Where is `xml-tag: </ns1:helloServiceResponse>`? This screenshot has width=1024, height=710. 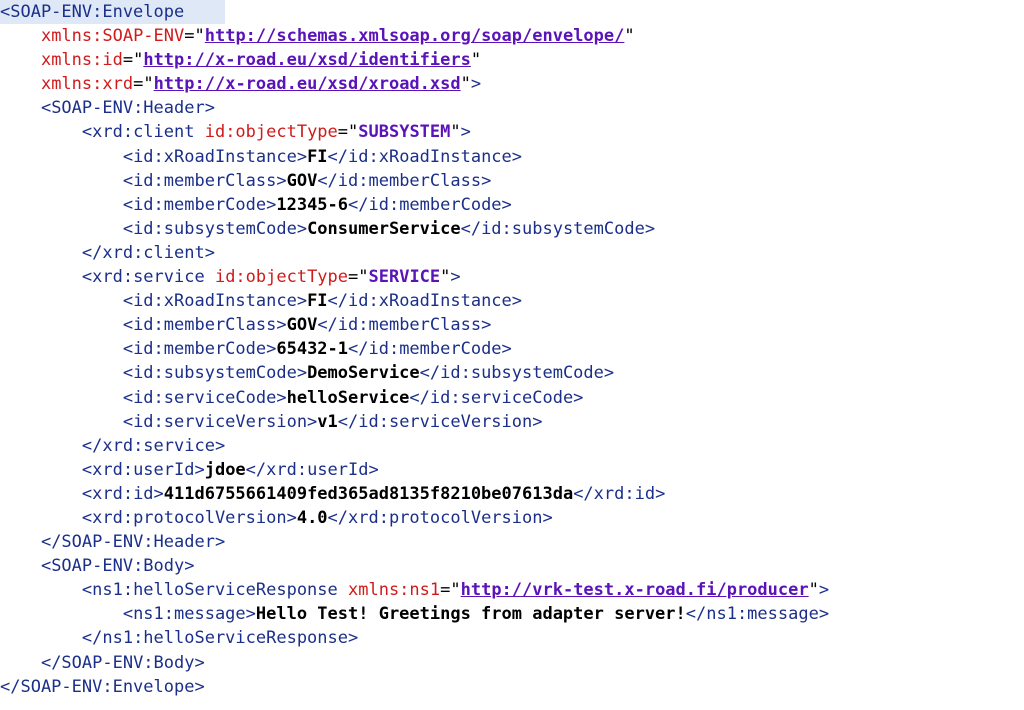
xml-tag: </ns1:helloServiceResponse> is located at coordinates (220, 638).